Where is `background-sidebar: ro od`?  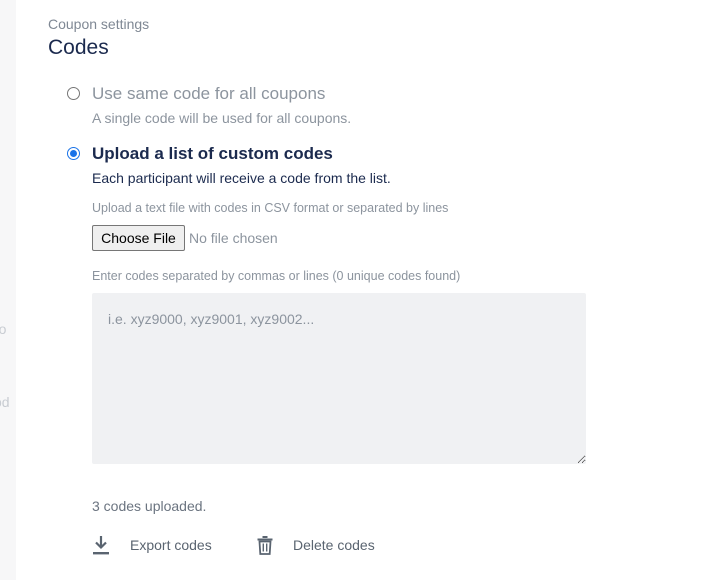
background-sidebar: ro od is located at coordinates (8, 290).